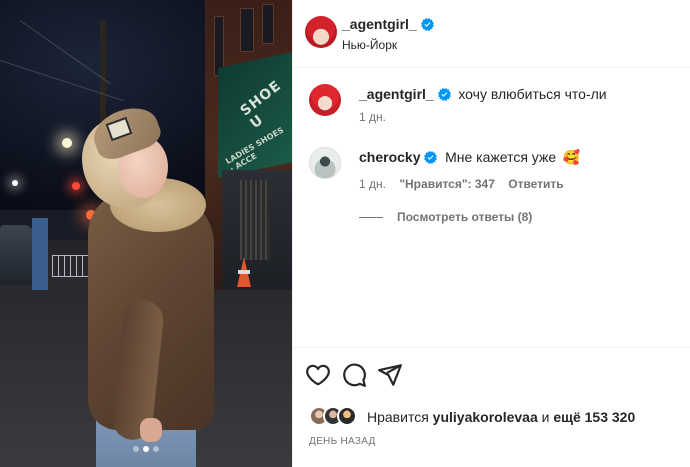 This screenshot has height=467, width=690. Describe the element at coordinates (244, 272) in the screenshot. I see `traffic-cone-band` at that location.